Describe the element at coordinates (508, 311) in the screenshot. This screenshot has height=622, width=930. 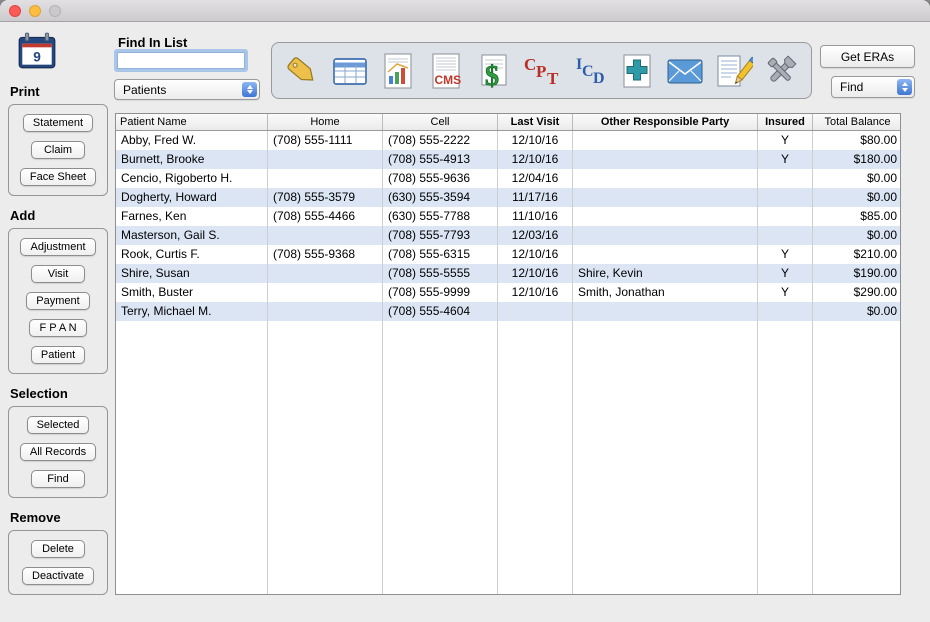
I see `table-row: Terry, Michael M. (708) 555-4604 $0.00` at that location.